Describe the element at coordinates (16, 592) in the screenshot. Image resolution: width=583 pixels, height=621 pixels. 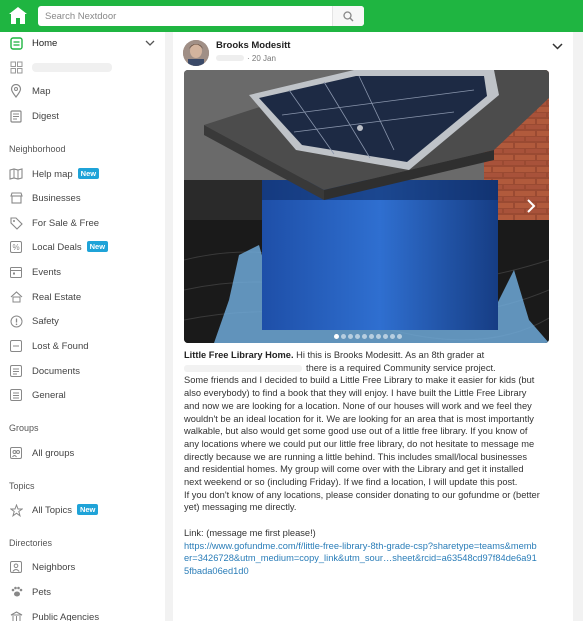
I see `paw-icon` at that location.